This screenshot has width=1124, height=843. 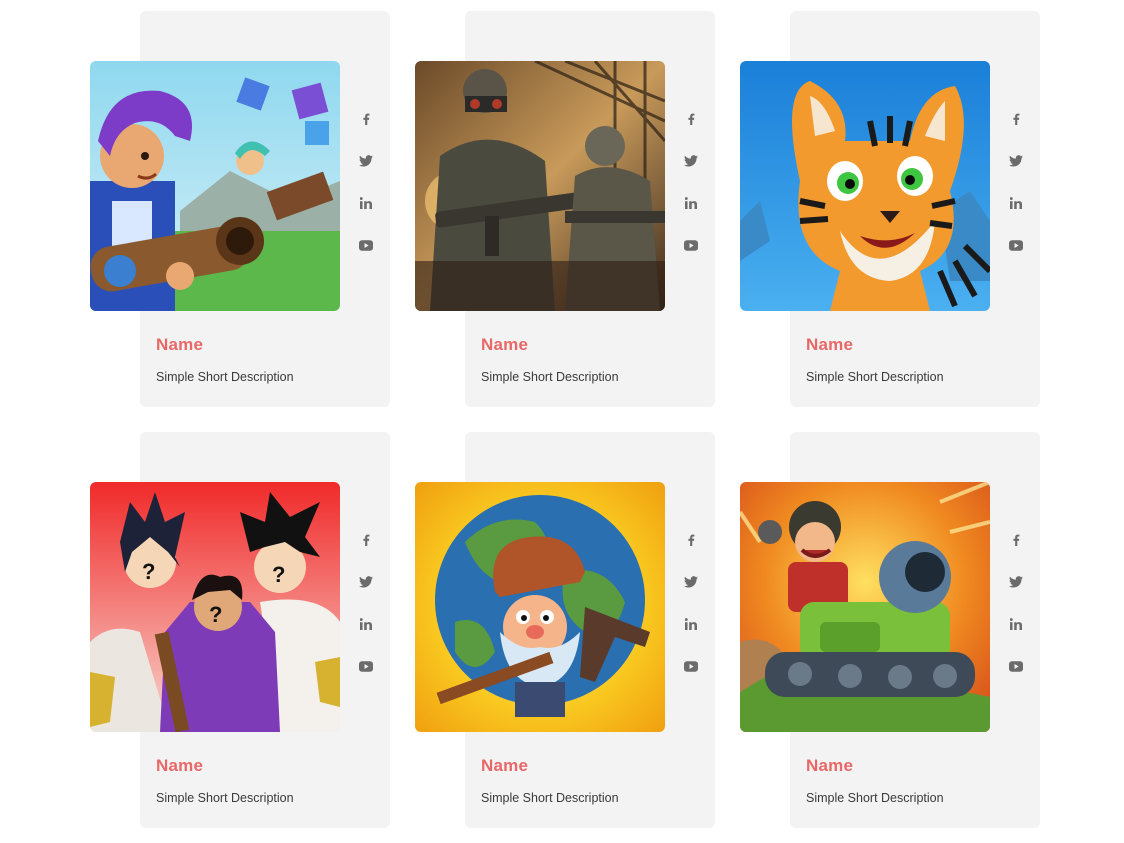 What do you see at coordinates (865, 186) in the screenshot?
I see `card-image-tiger` at bounding box center [865, 186].